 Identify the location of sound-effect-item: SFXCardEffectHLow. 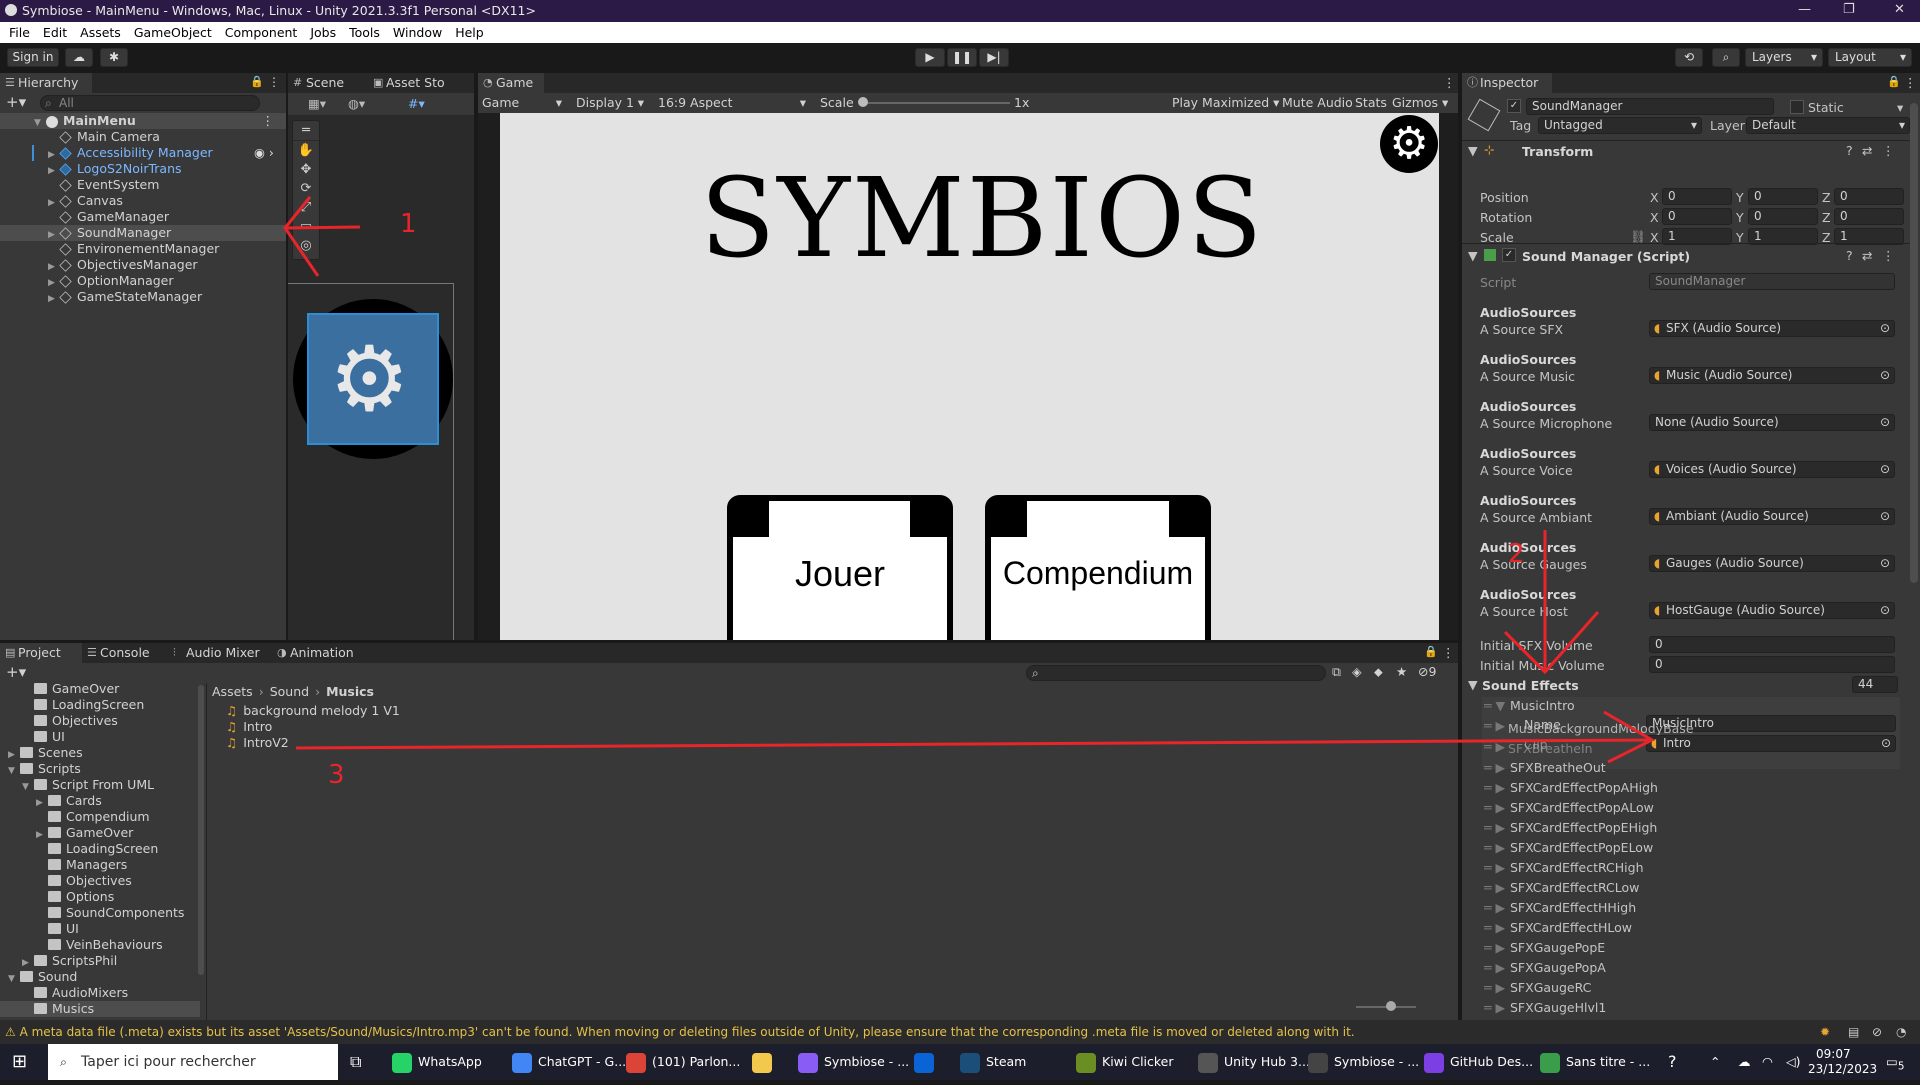
(1571, 927).